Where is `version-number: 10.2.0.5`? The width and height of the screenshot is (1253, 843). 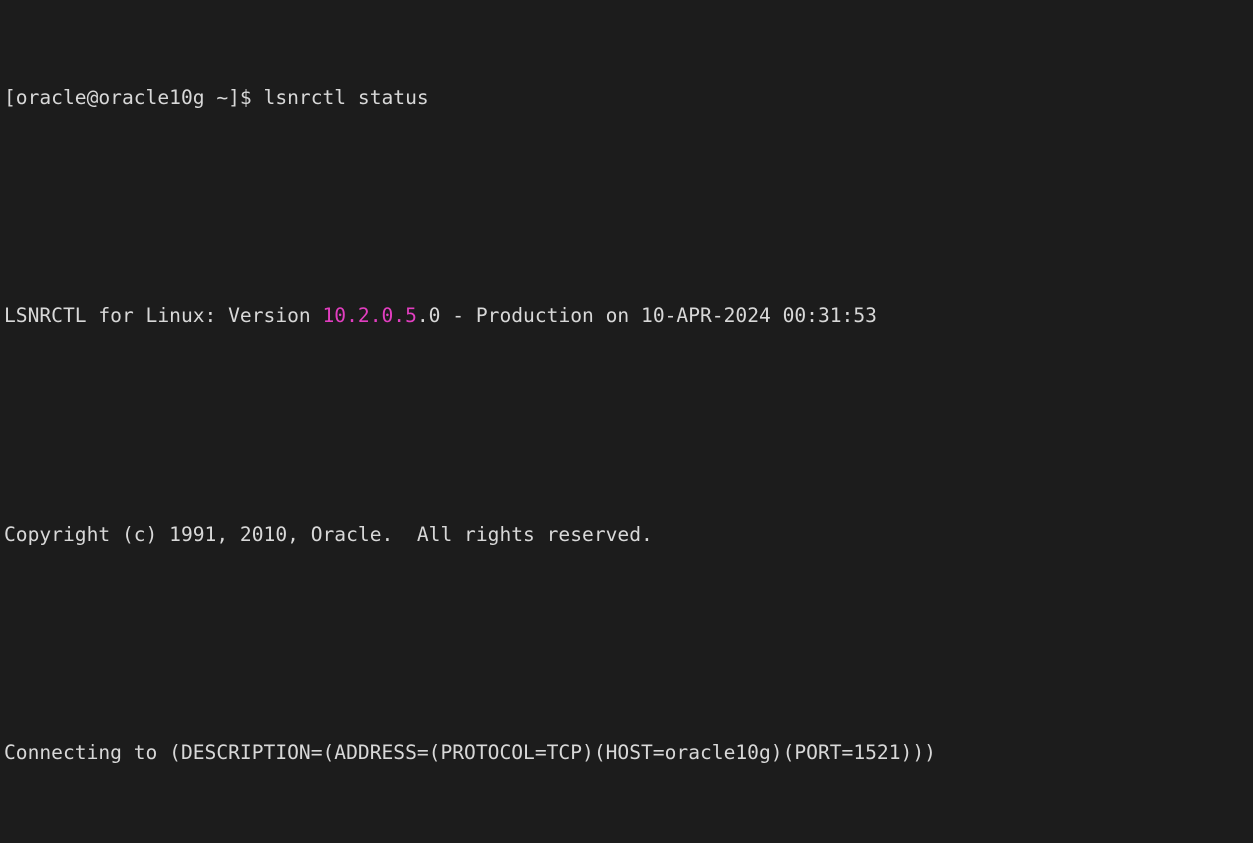
version-number: 10.2.0.5 is located at coordinates (369, 316).